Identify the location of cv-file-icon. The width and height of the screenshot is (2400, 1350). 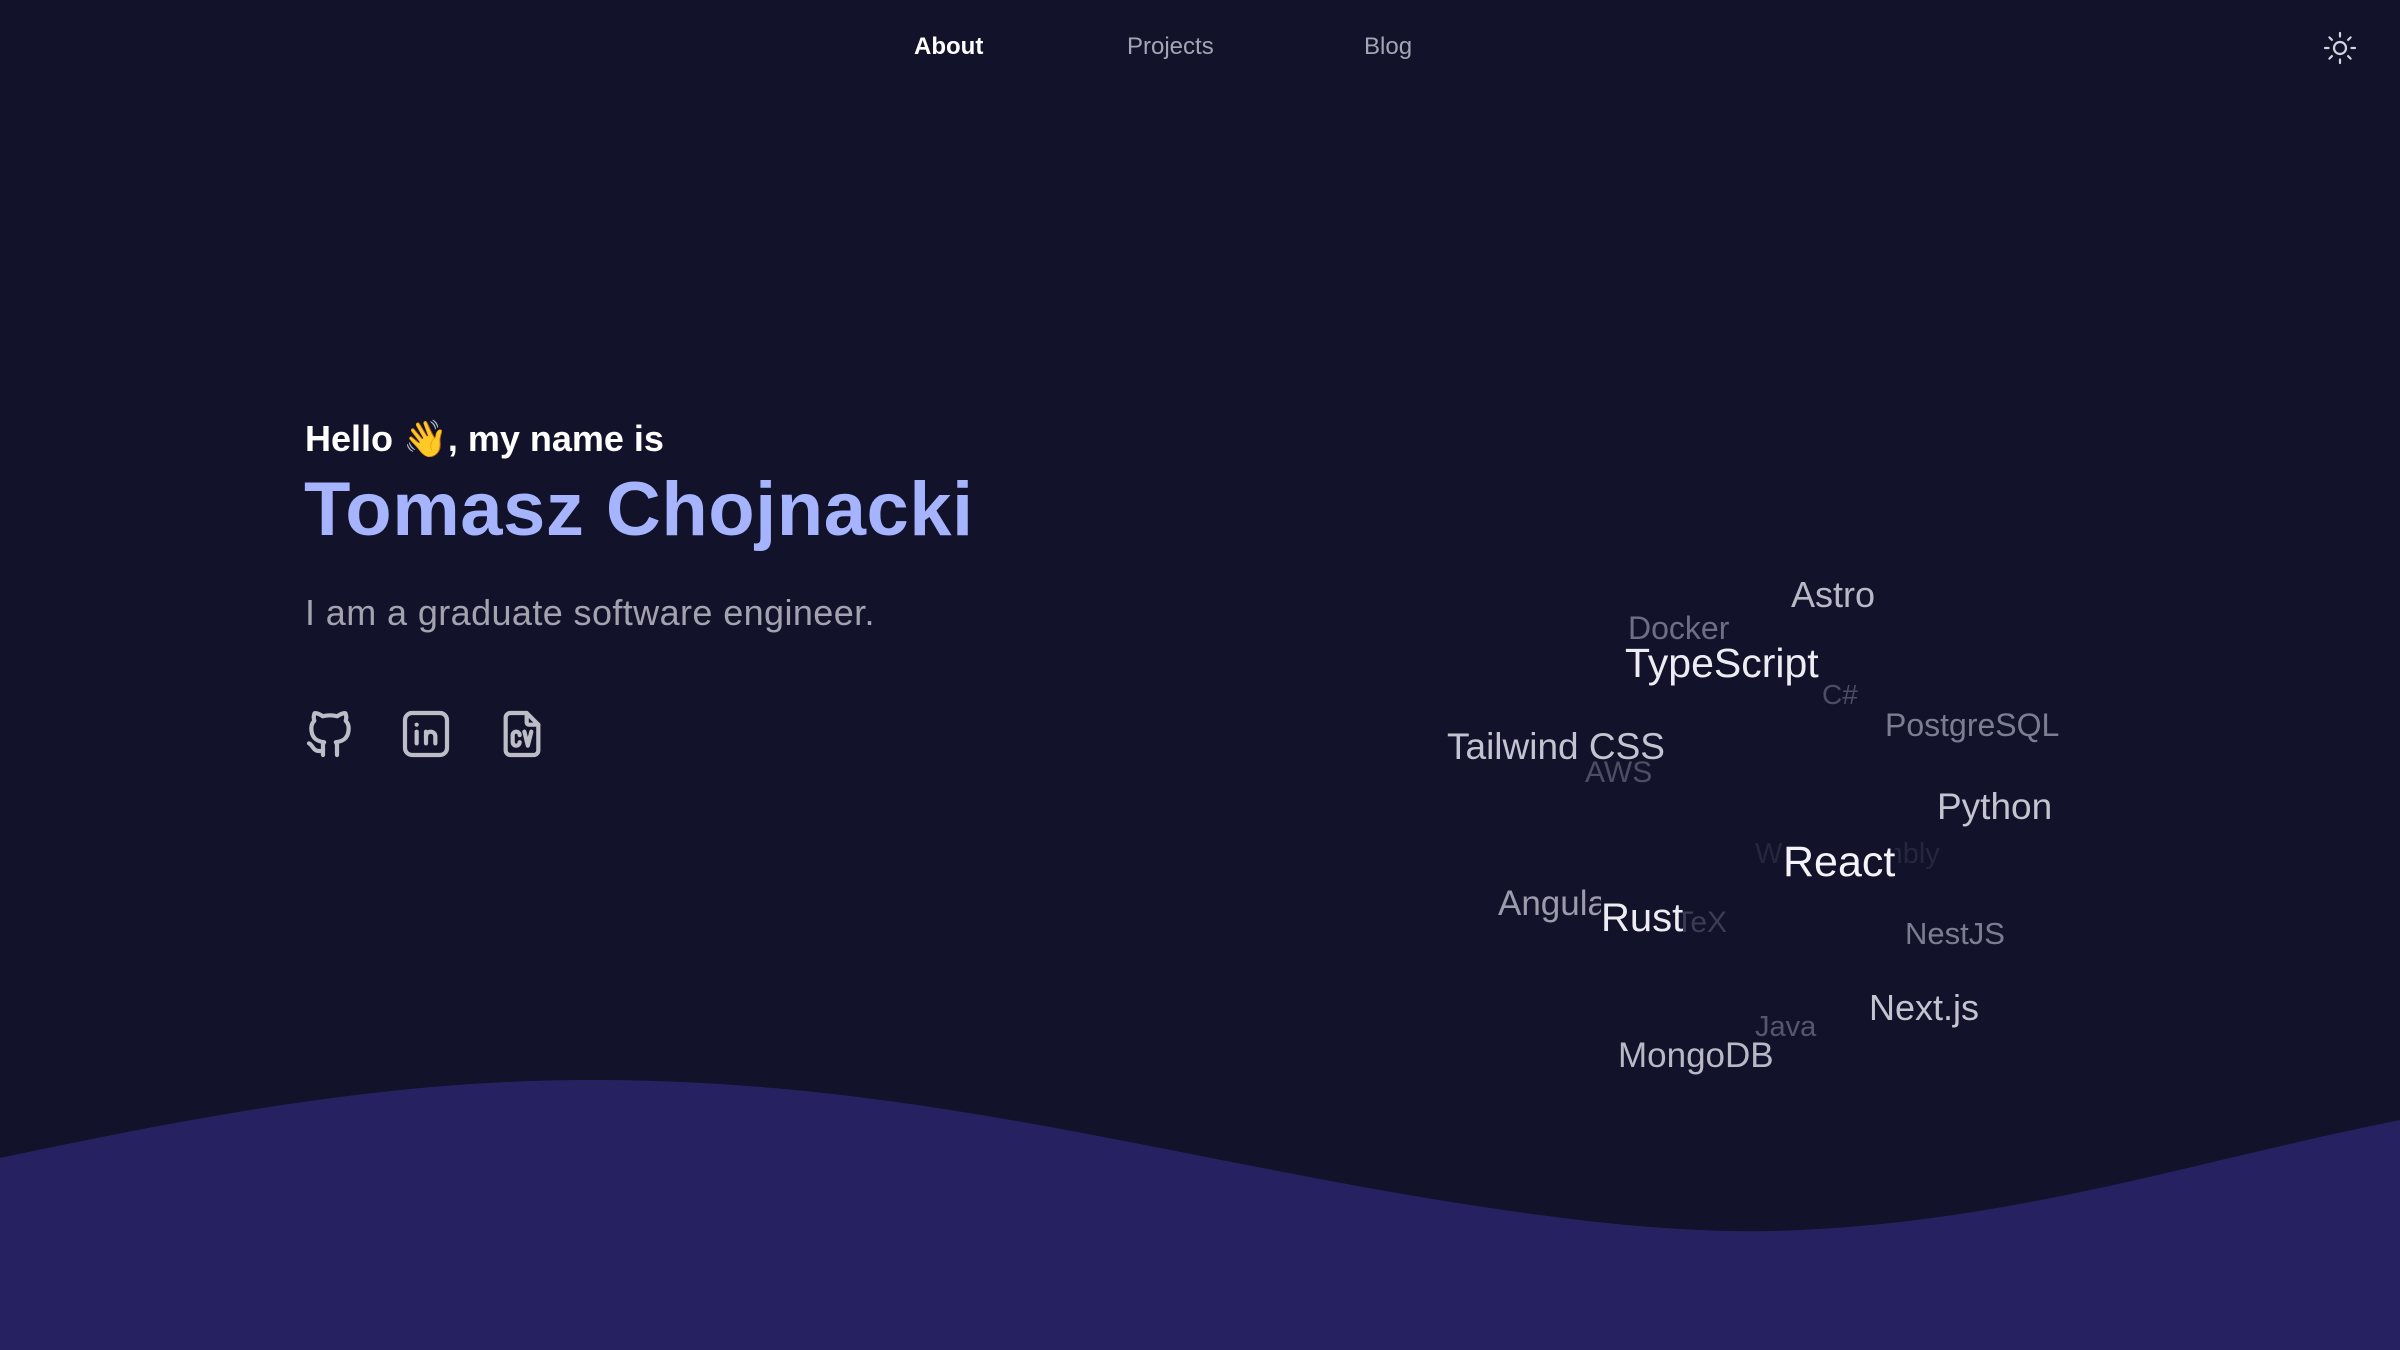
(522, 734).